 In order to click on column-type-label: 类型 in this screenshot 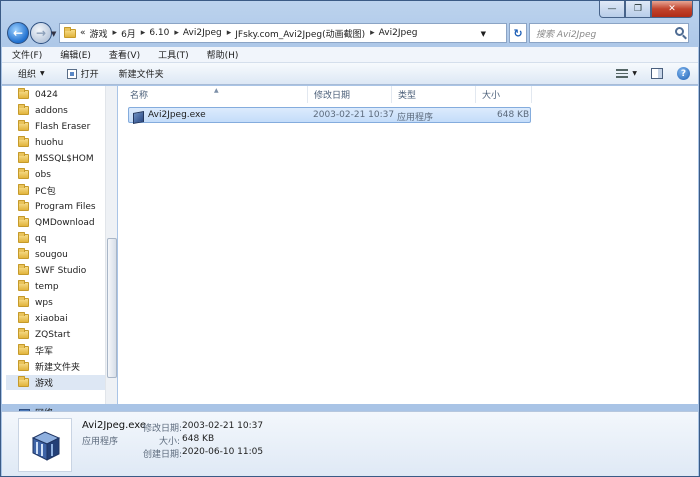, I will do `click(407, 96)`.